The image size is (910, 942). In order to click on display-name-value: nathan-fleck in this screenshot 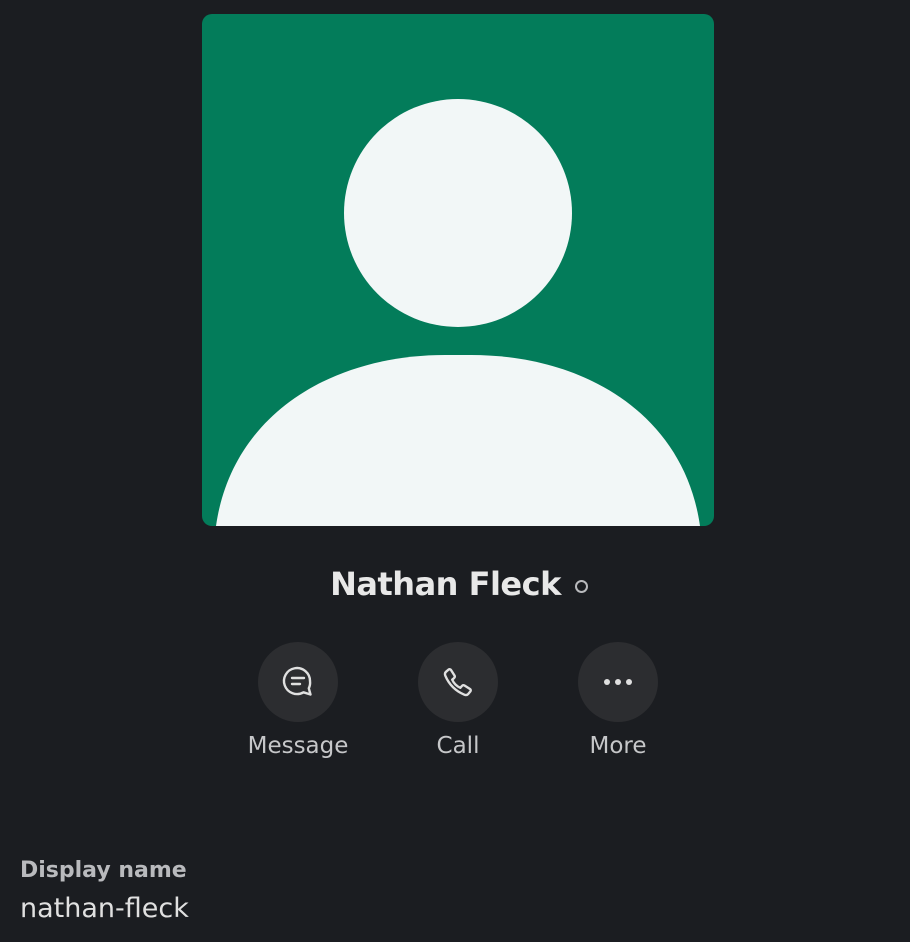, I will do `click(104, 908)`.